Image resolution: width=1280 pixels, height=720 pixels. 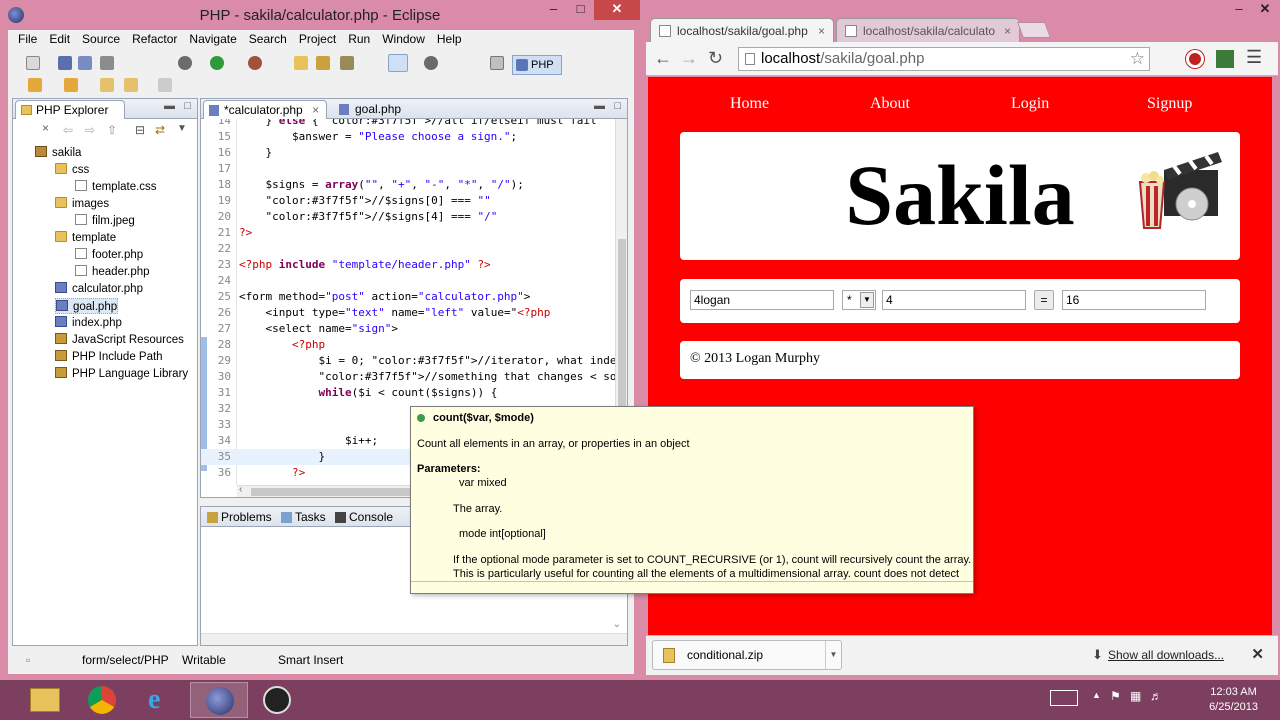 I want to click on volume-icon: ♬, so click(x=1156, y=696).